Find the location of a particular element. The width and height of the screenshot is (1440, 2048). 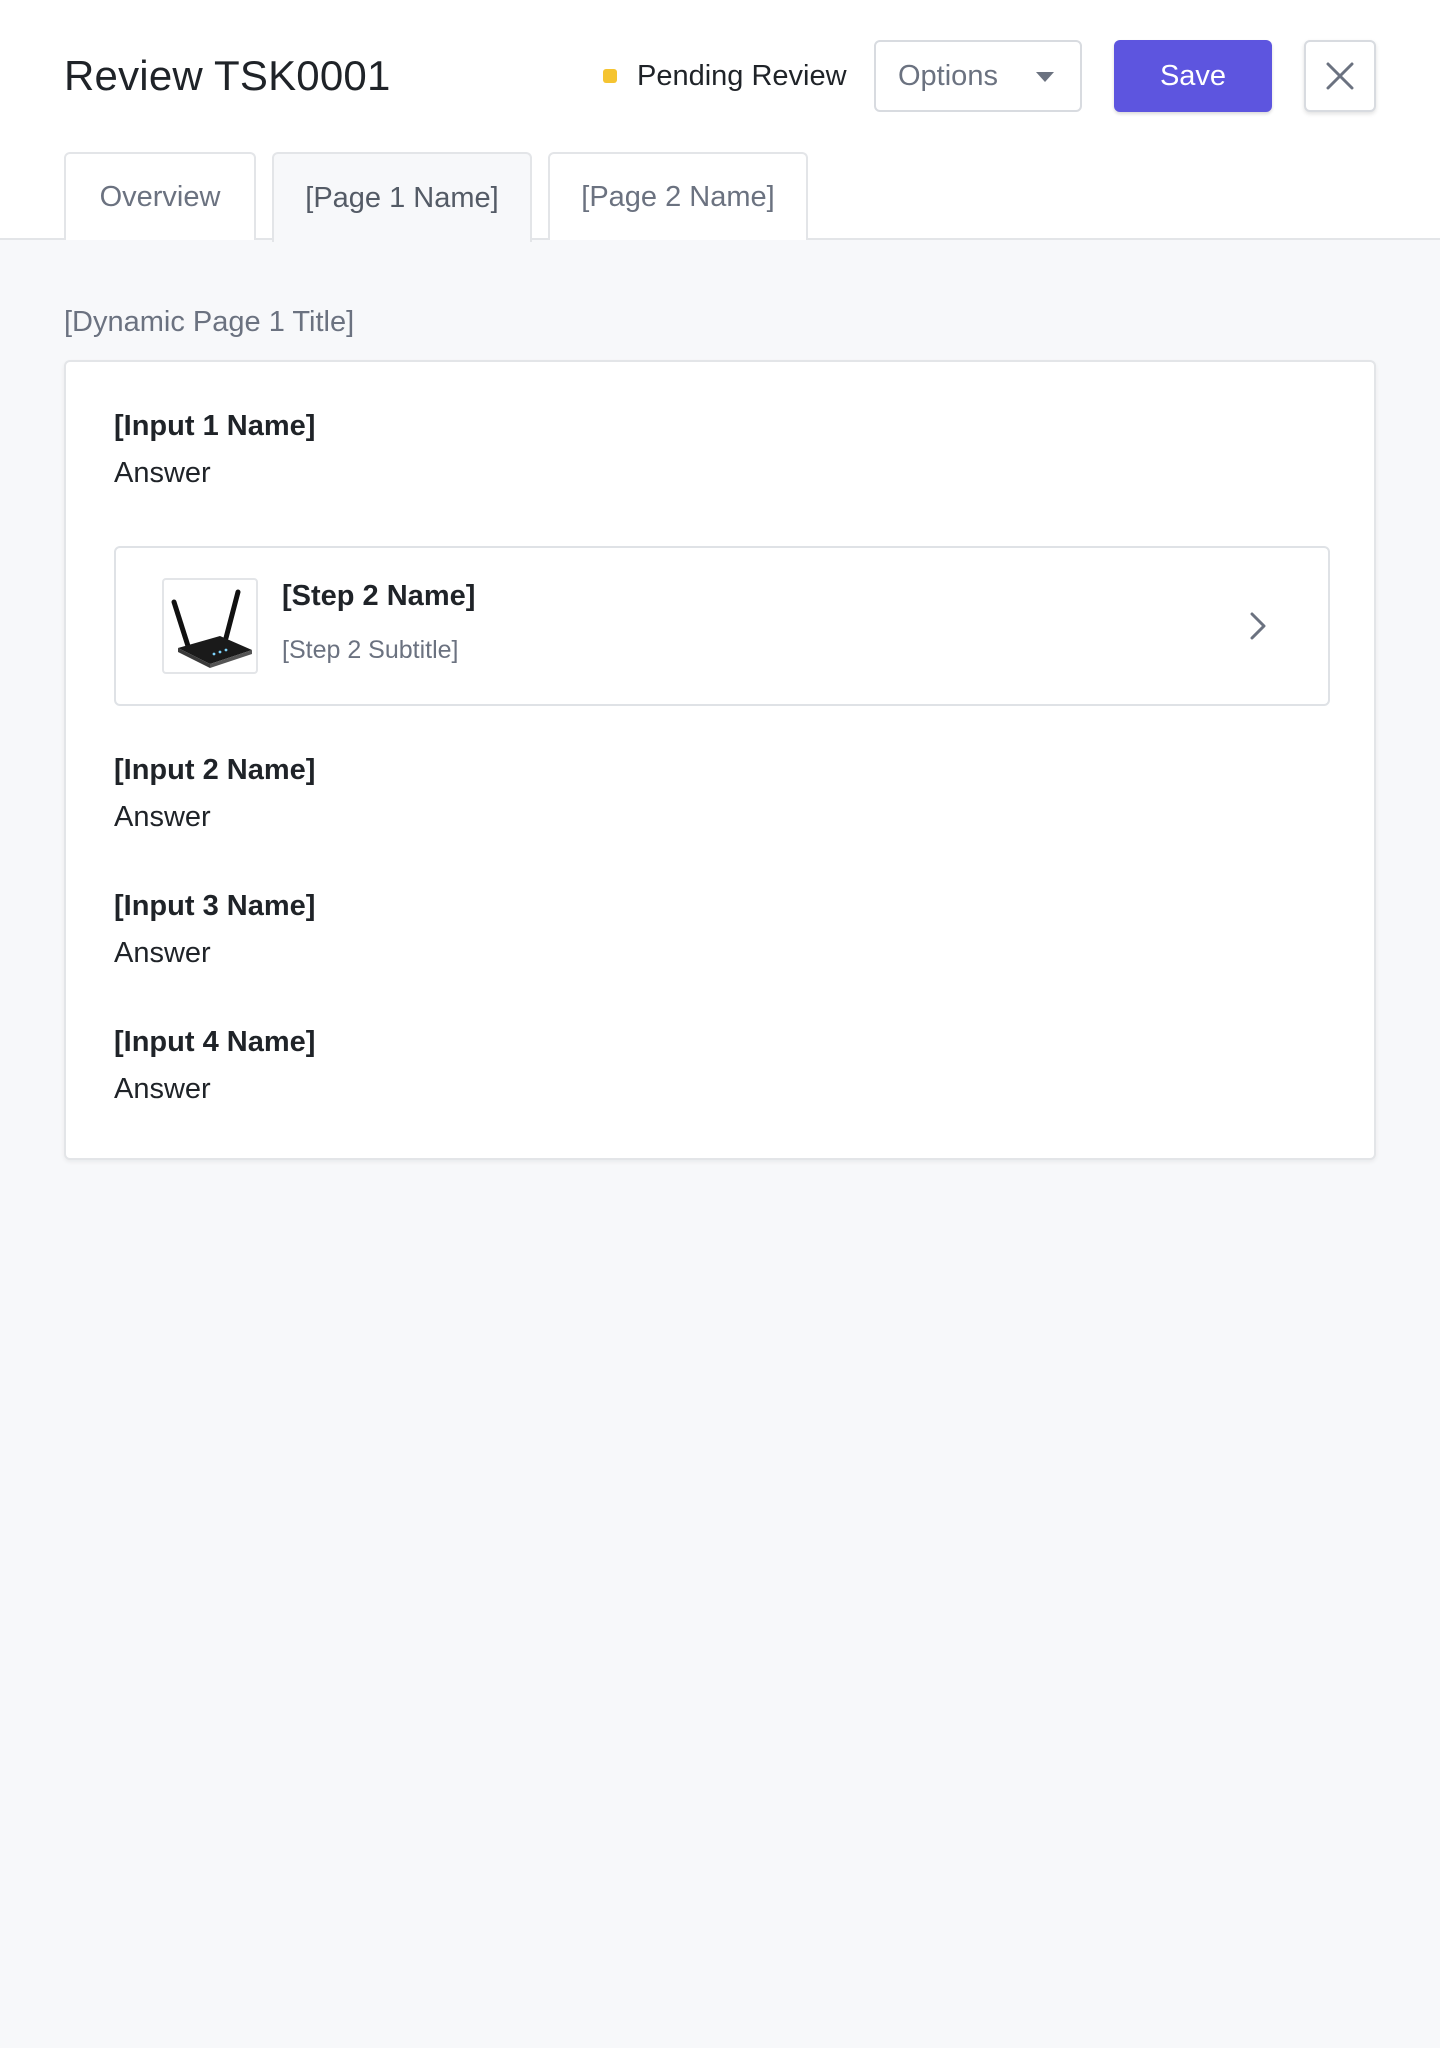

input-field-1: [Input 1 Name] Answer is located at coordinates (214, 450).